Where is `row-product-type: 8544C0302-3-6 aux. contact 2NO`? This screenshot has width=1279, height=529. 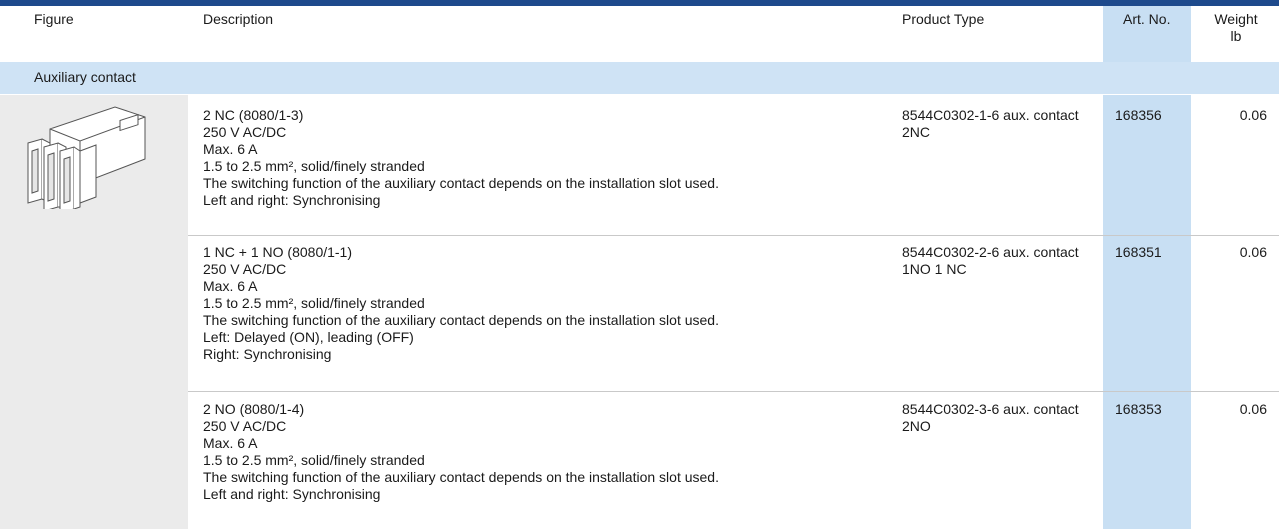 row-product-type: 8544C0302-3-6 aux. contact 2NO is located at coordinates (1002, 418).